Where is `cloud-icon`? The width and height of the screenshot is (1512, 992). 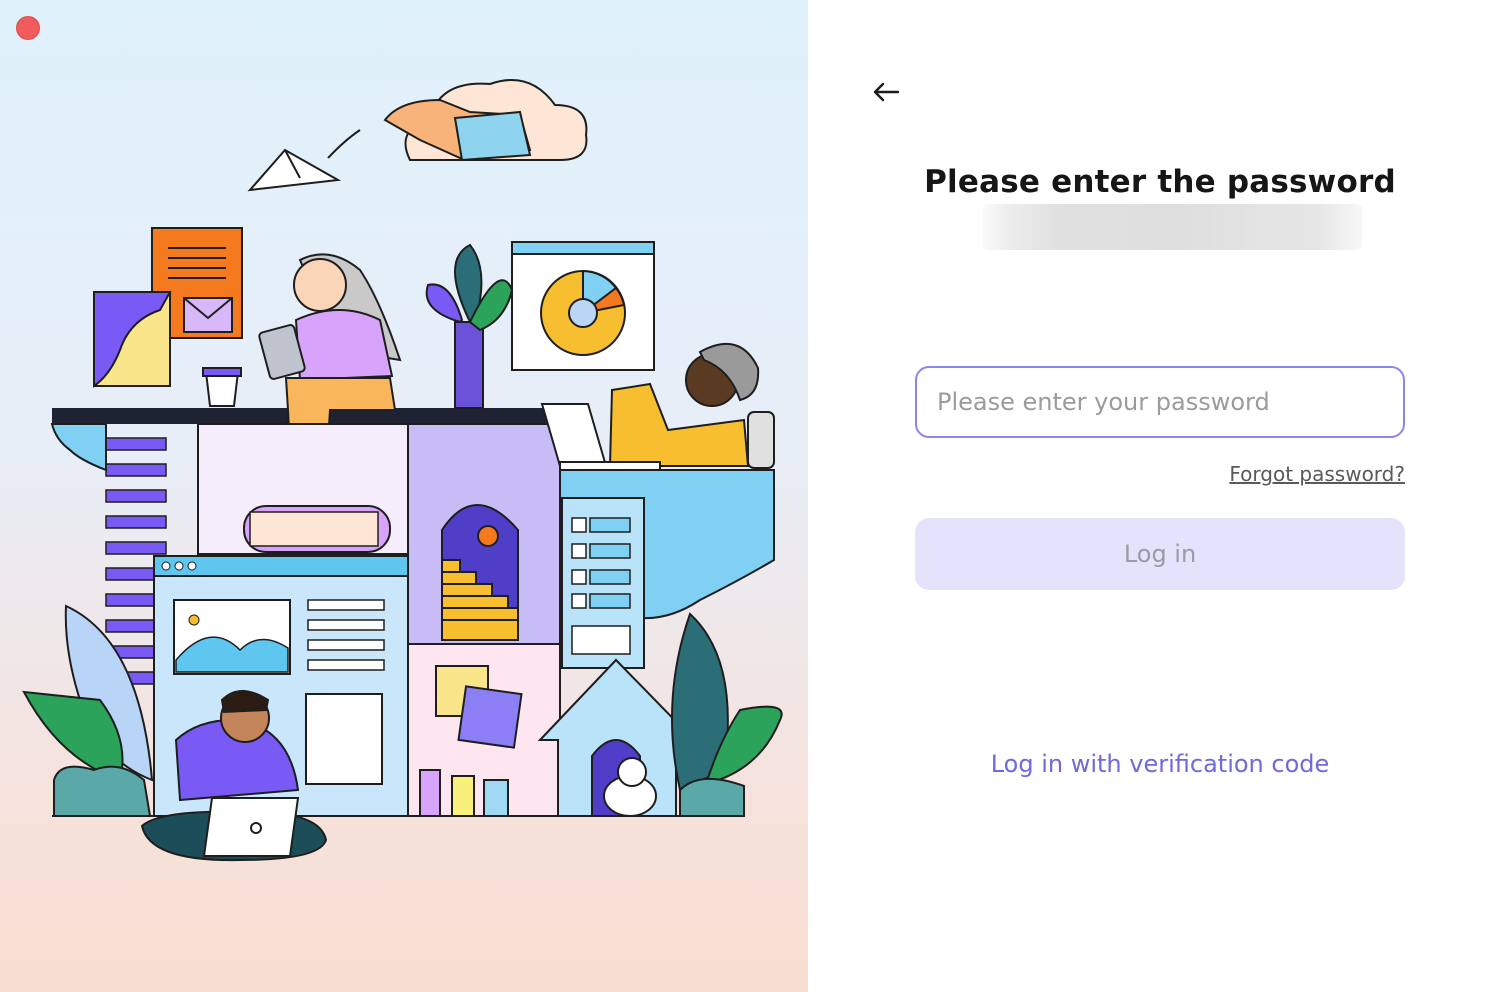
cloud-icon is located at coordinates (485, 120).